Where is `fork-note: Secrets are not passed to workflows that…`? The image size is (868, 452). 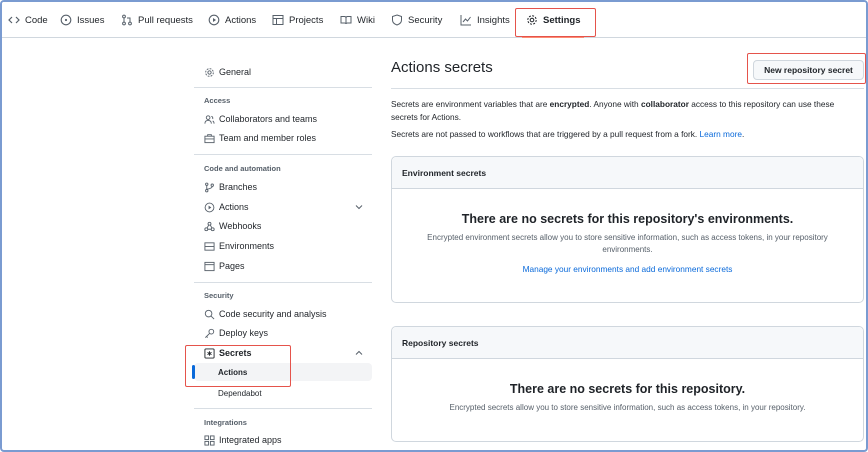
fork-note: Secrets are not passed to workflows that… is located at coordinates (568, 134).